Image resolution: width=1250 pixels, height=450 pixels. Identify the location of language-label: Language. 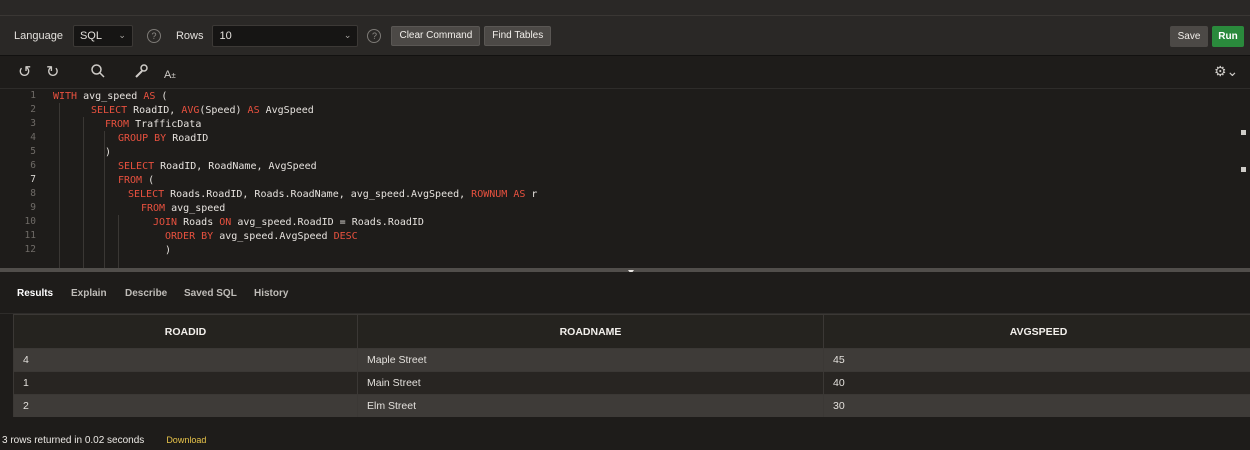
(38, 35).